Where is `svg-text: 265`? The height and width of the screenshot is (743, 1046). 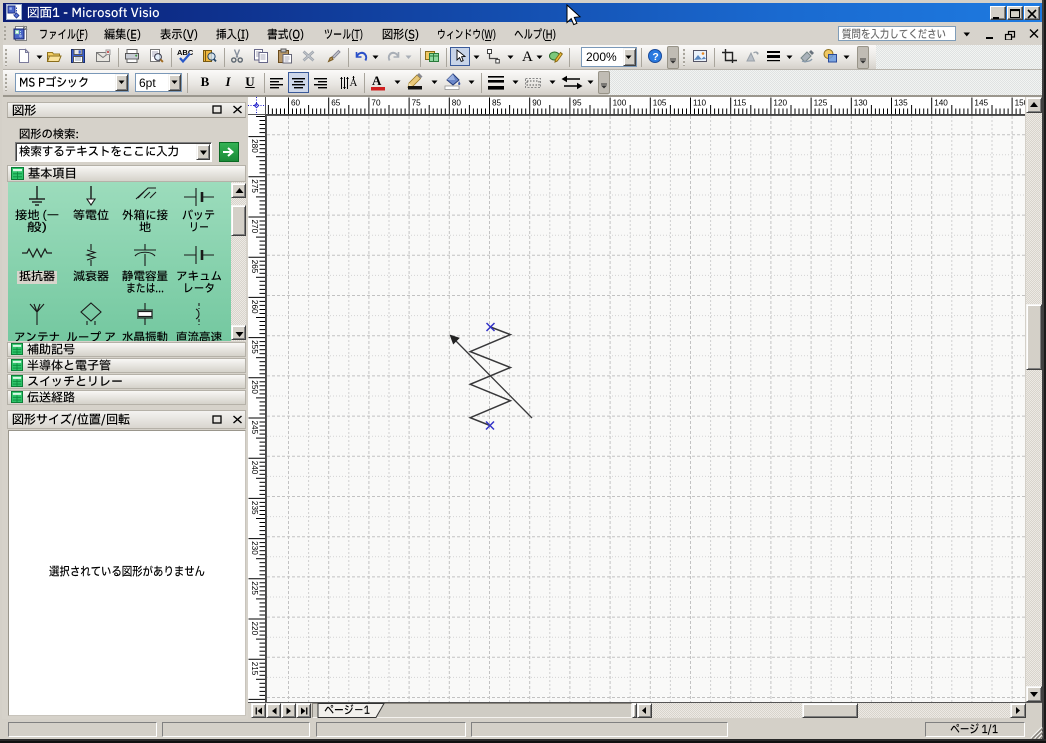 svg-text: 265 is located at coordinates (254, 267).